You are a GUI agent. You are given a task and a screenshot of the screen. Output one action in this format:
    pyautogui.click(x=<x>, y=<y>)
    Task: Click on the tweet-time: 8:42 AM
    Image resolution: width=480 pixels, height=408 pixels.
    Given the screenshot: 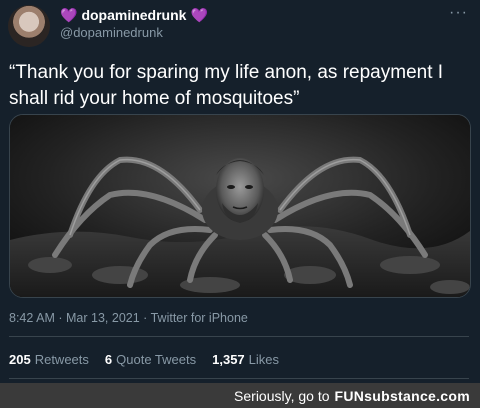 What is the action you would take?
    pyautogui.click(x=32, y=318)
    